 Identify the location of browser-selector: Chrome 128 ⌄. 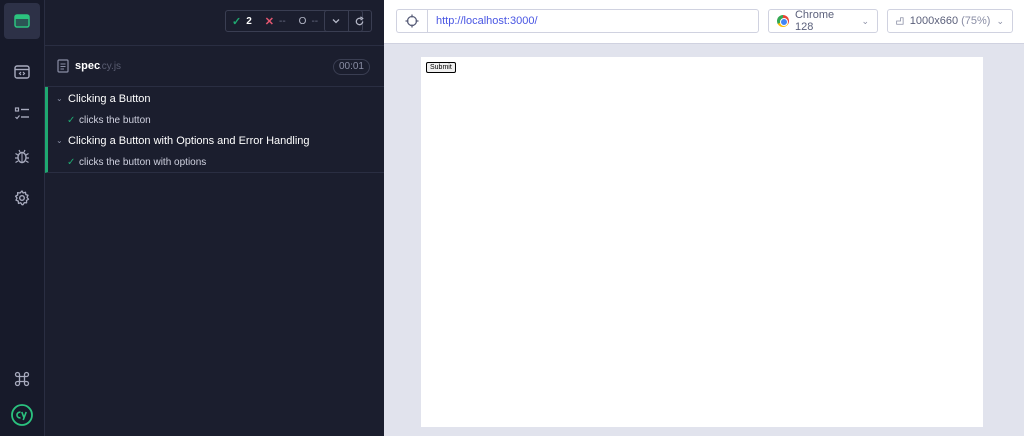
(823, 21).